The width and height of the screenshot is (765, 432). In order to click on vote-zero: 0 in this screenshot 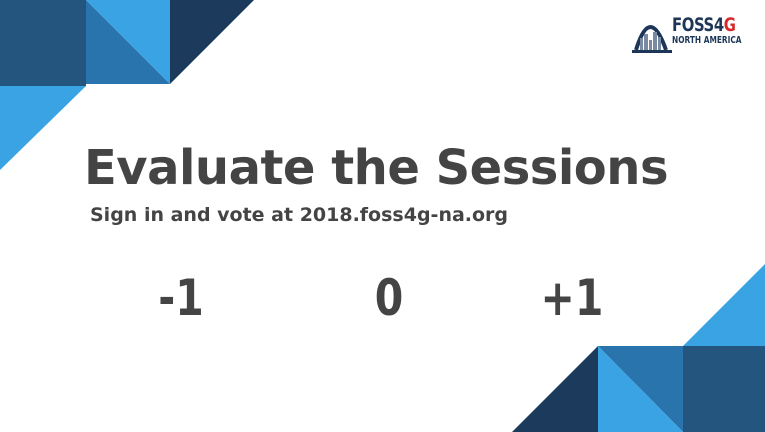, I will do `click(389, 298)`.